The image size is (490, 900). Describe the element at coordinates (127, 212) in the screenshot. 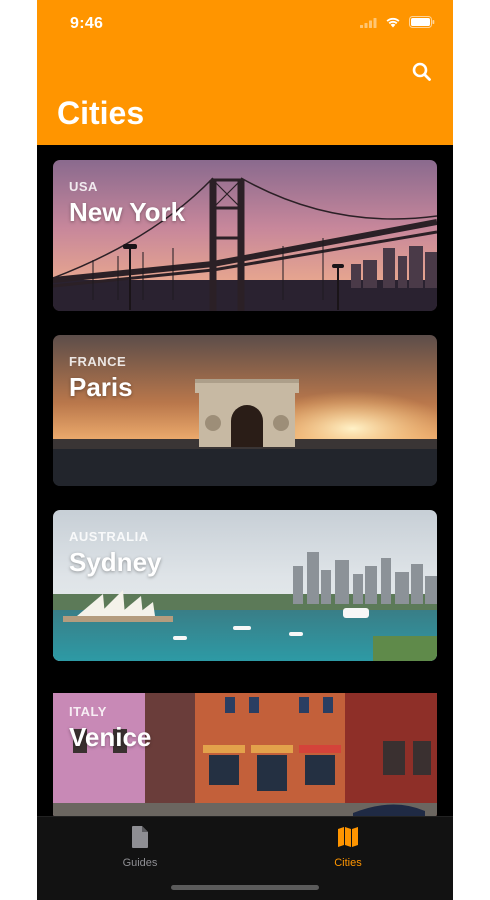

I see `card-city: New York` at that location.